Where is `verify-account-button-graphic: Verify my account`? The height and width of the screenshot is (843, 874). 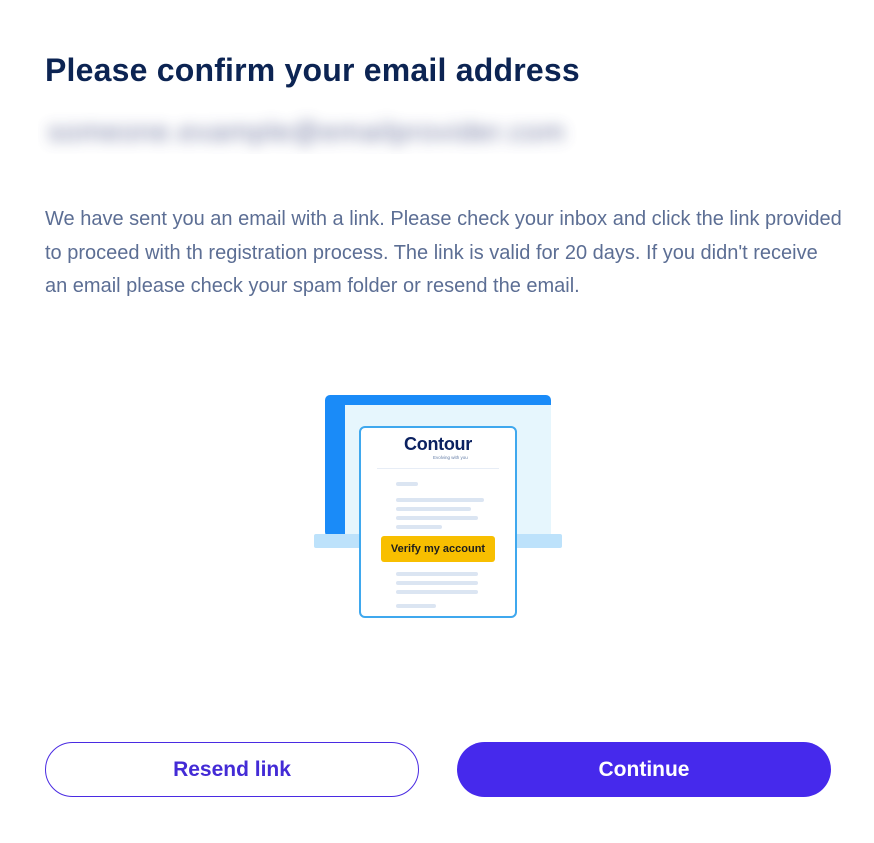
verify-account-button-graphic: Verify my account is located at coordinates (438, 549).